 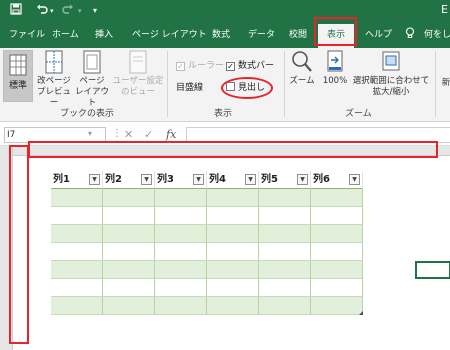 What do you see at coordinates (138, 81) in the screenshot?
I see `custom-views-label-1: ユーザー設定` at bounding box center [138, 81].